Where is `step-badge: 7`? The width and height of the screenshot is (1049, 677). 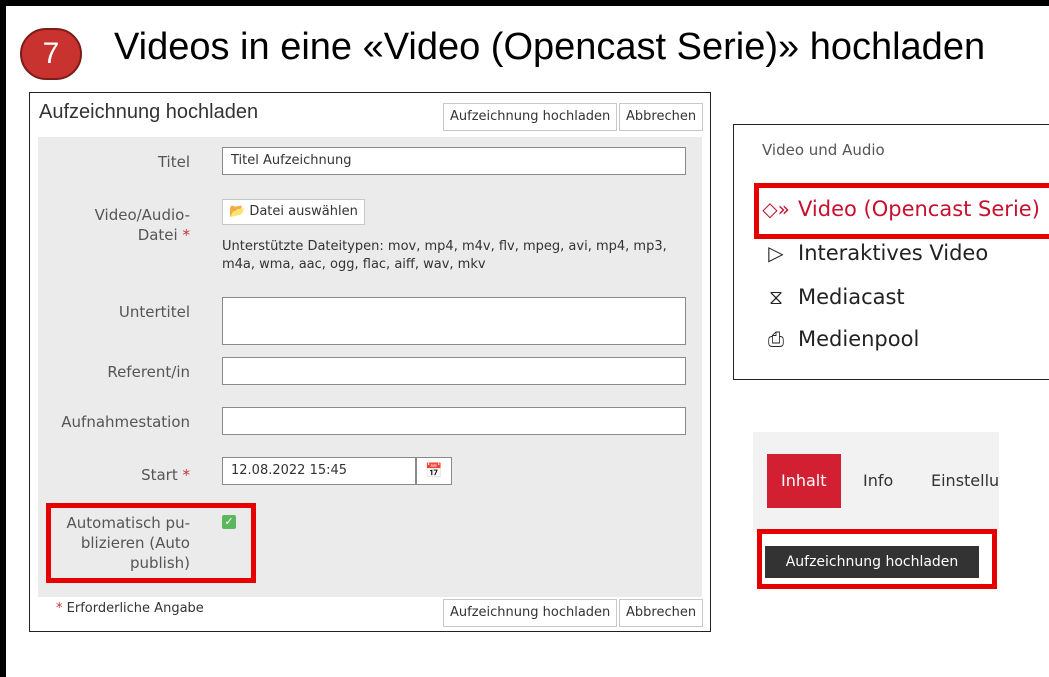
step-badge: 7 is located at coordinates (51, 54).